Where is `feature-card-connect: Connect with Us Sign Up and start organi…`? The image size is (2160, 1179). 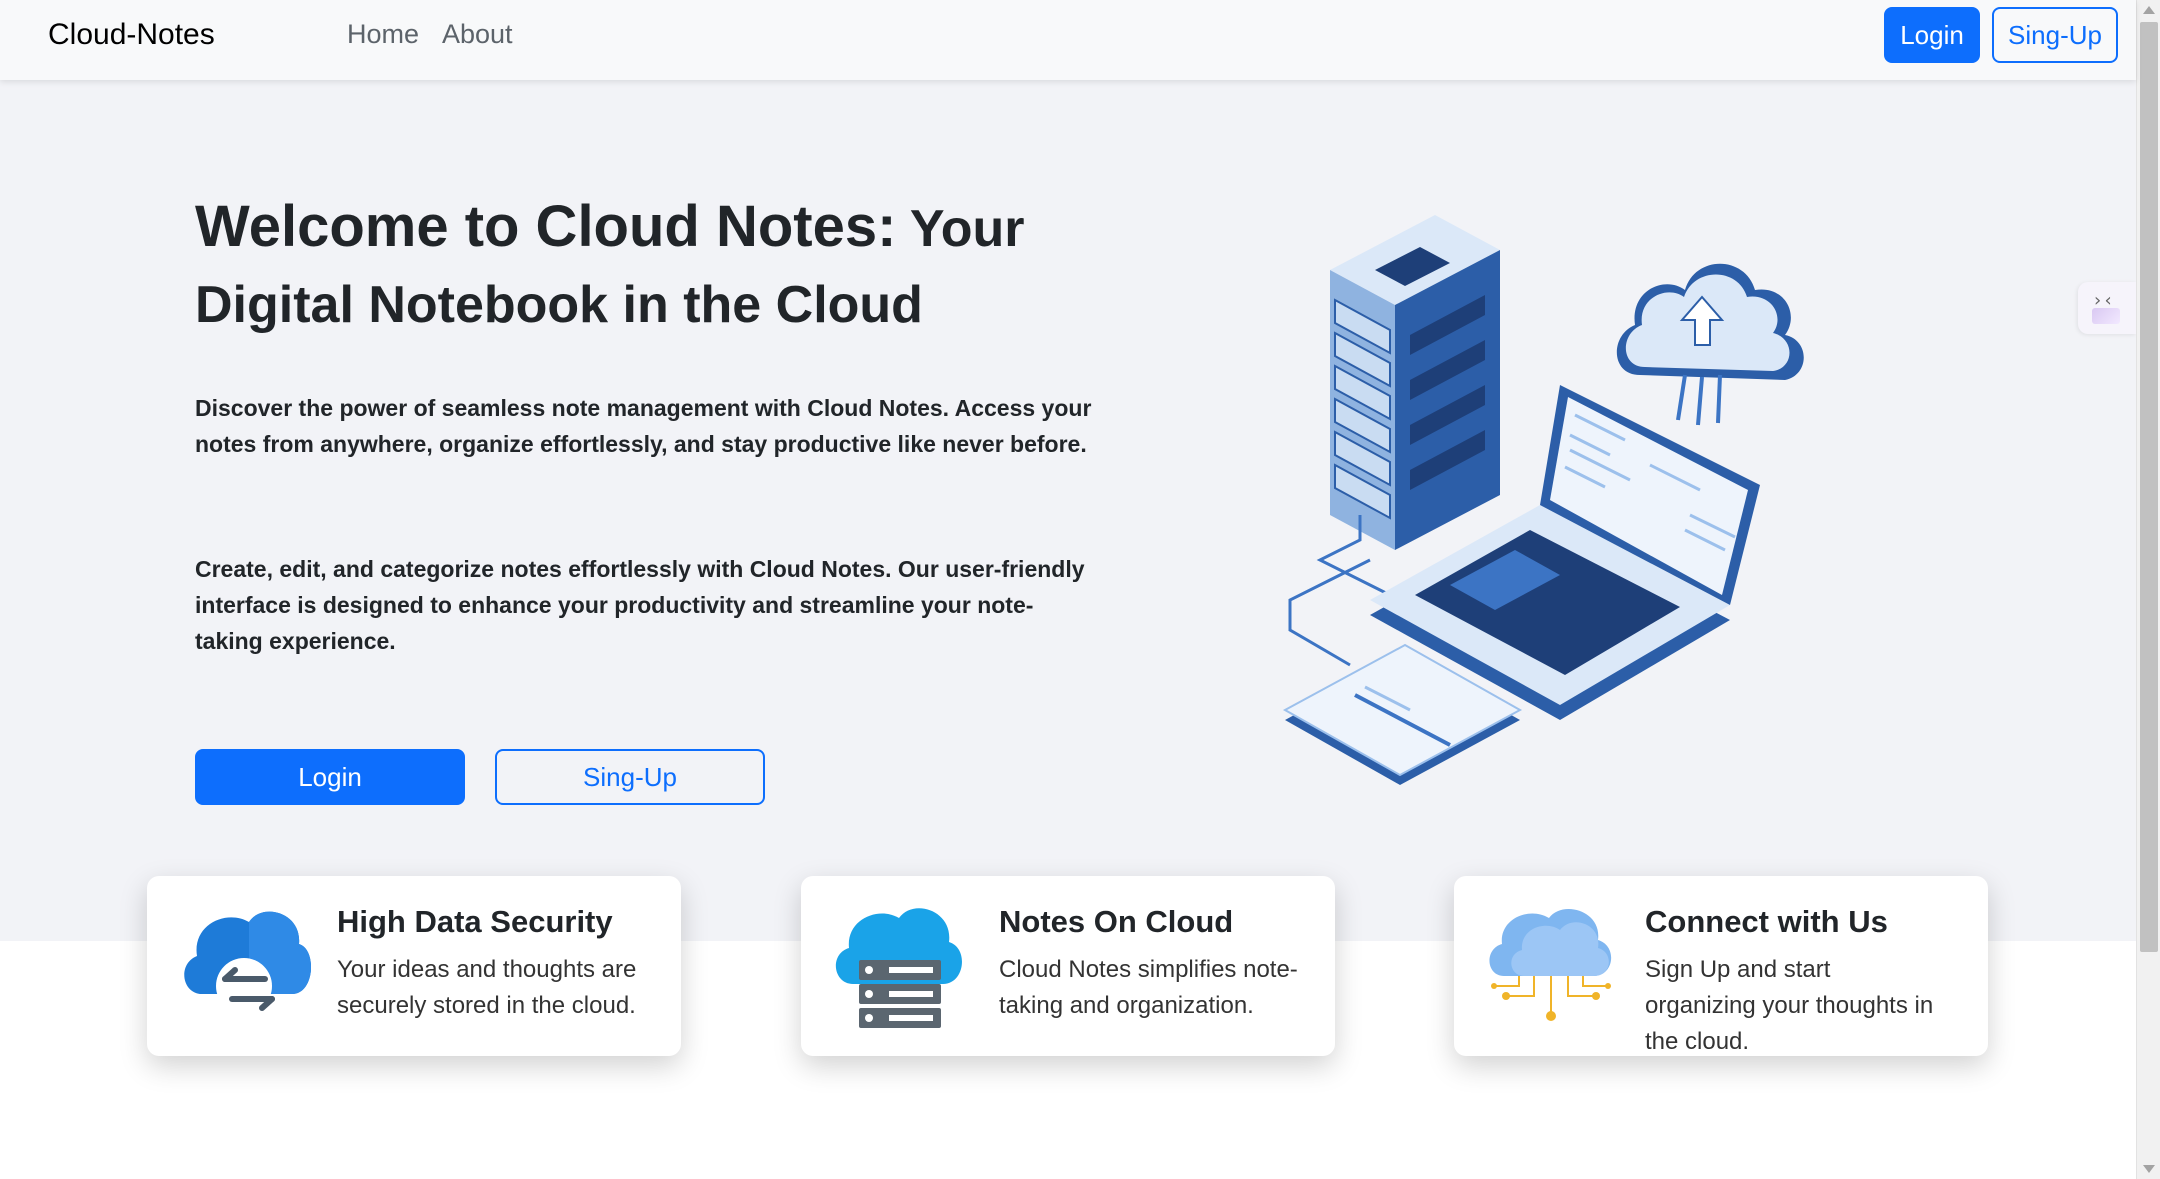
feature-card-connect: Connect with Us Sign Up and start organi… is located at coordinates (1721, 966).